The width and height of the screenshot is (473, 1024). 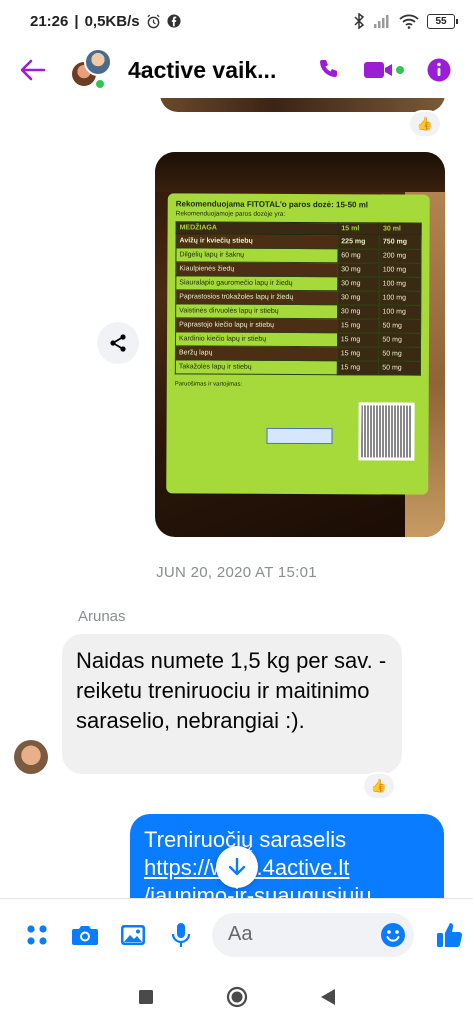 What do you see at coordinates (287, 890) in the screenshot?
I see `message-link-continued: /jaunimo-ir-suaugusiuju` at bounding box center [287, 890].